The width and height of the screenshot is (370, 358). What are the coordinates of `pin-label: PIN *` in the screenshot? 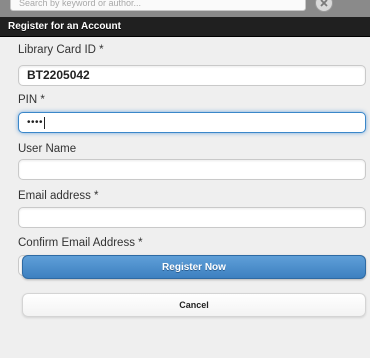 It's located at (31, 100).